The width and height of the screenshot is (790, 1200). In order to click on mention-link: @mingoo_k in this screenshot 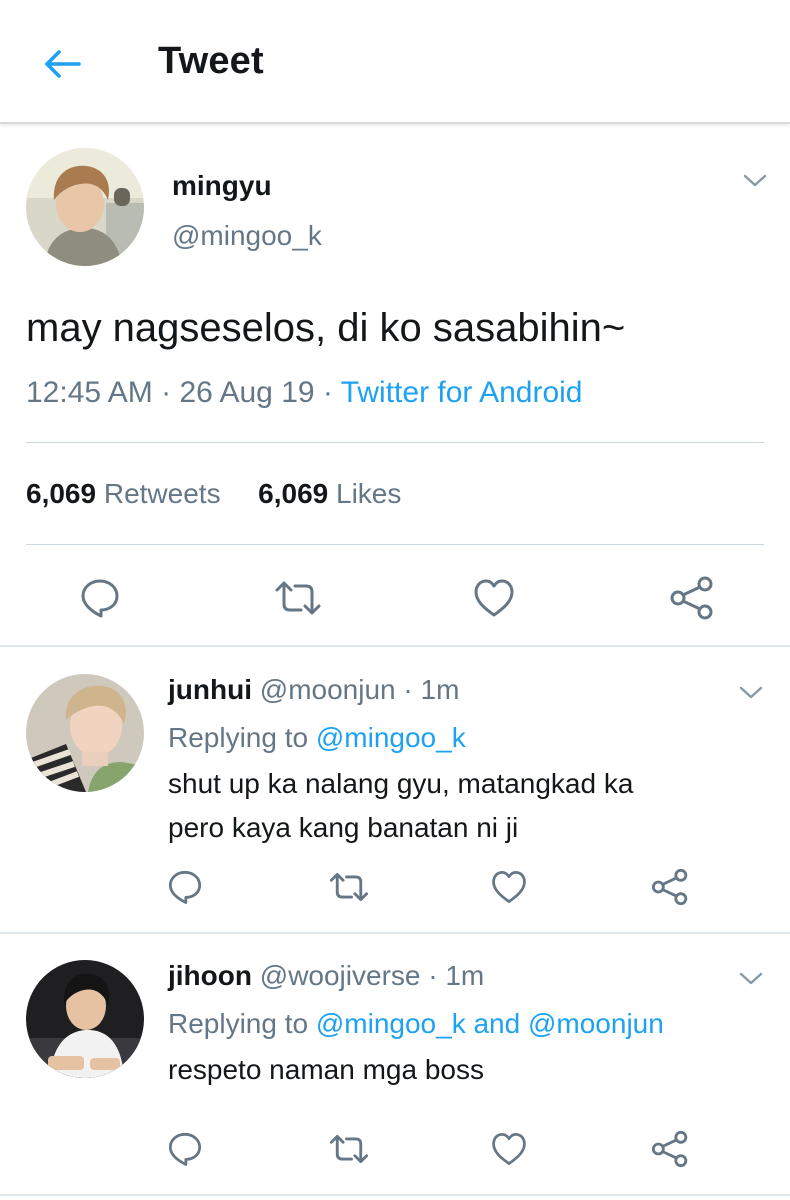, I will do `click(391, 737)`.